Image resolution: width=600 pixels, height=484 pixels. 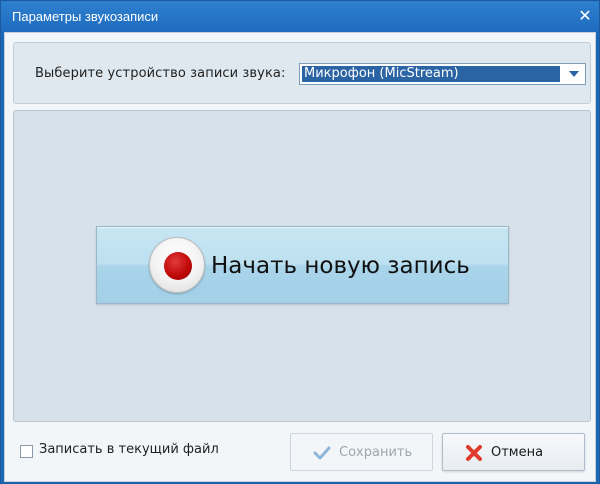 What do you see at coordinates (340, 266) in the screenshot?
I see `start-recording-label: Начать новую запись` at bounding box center [340, 266].